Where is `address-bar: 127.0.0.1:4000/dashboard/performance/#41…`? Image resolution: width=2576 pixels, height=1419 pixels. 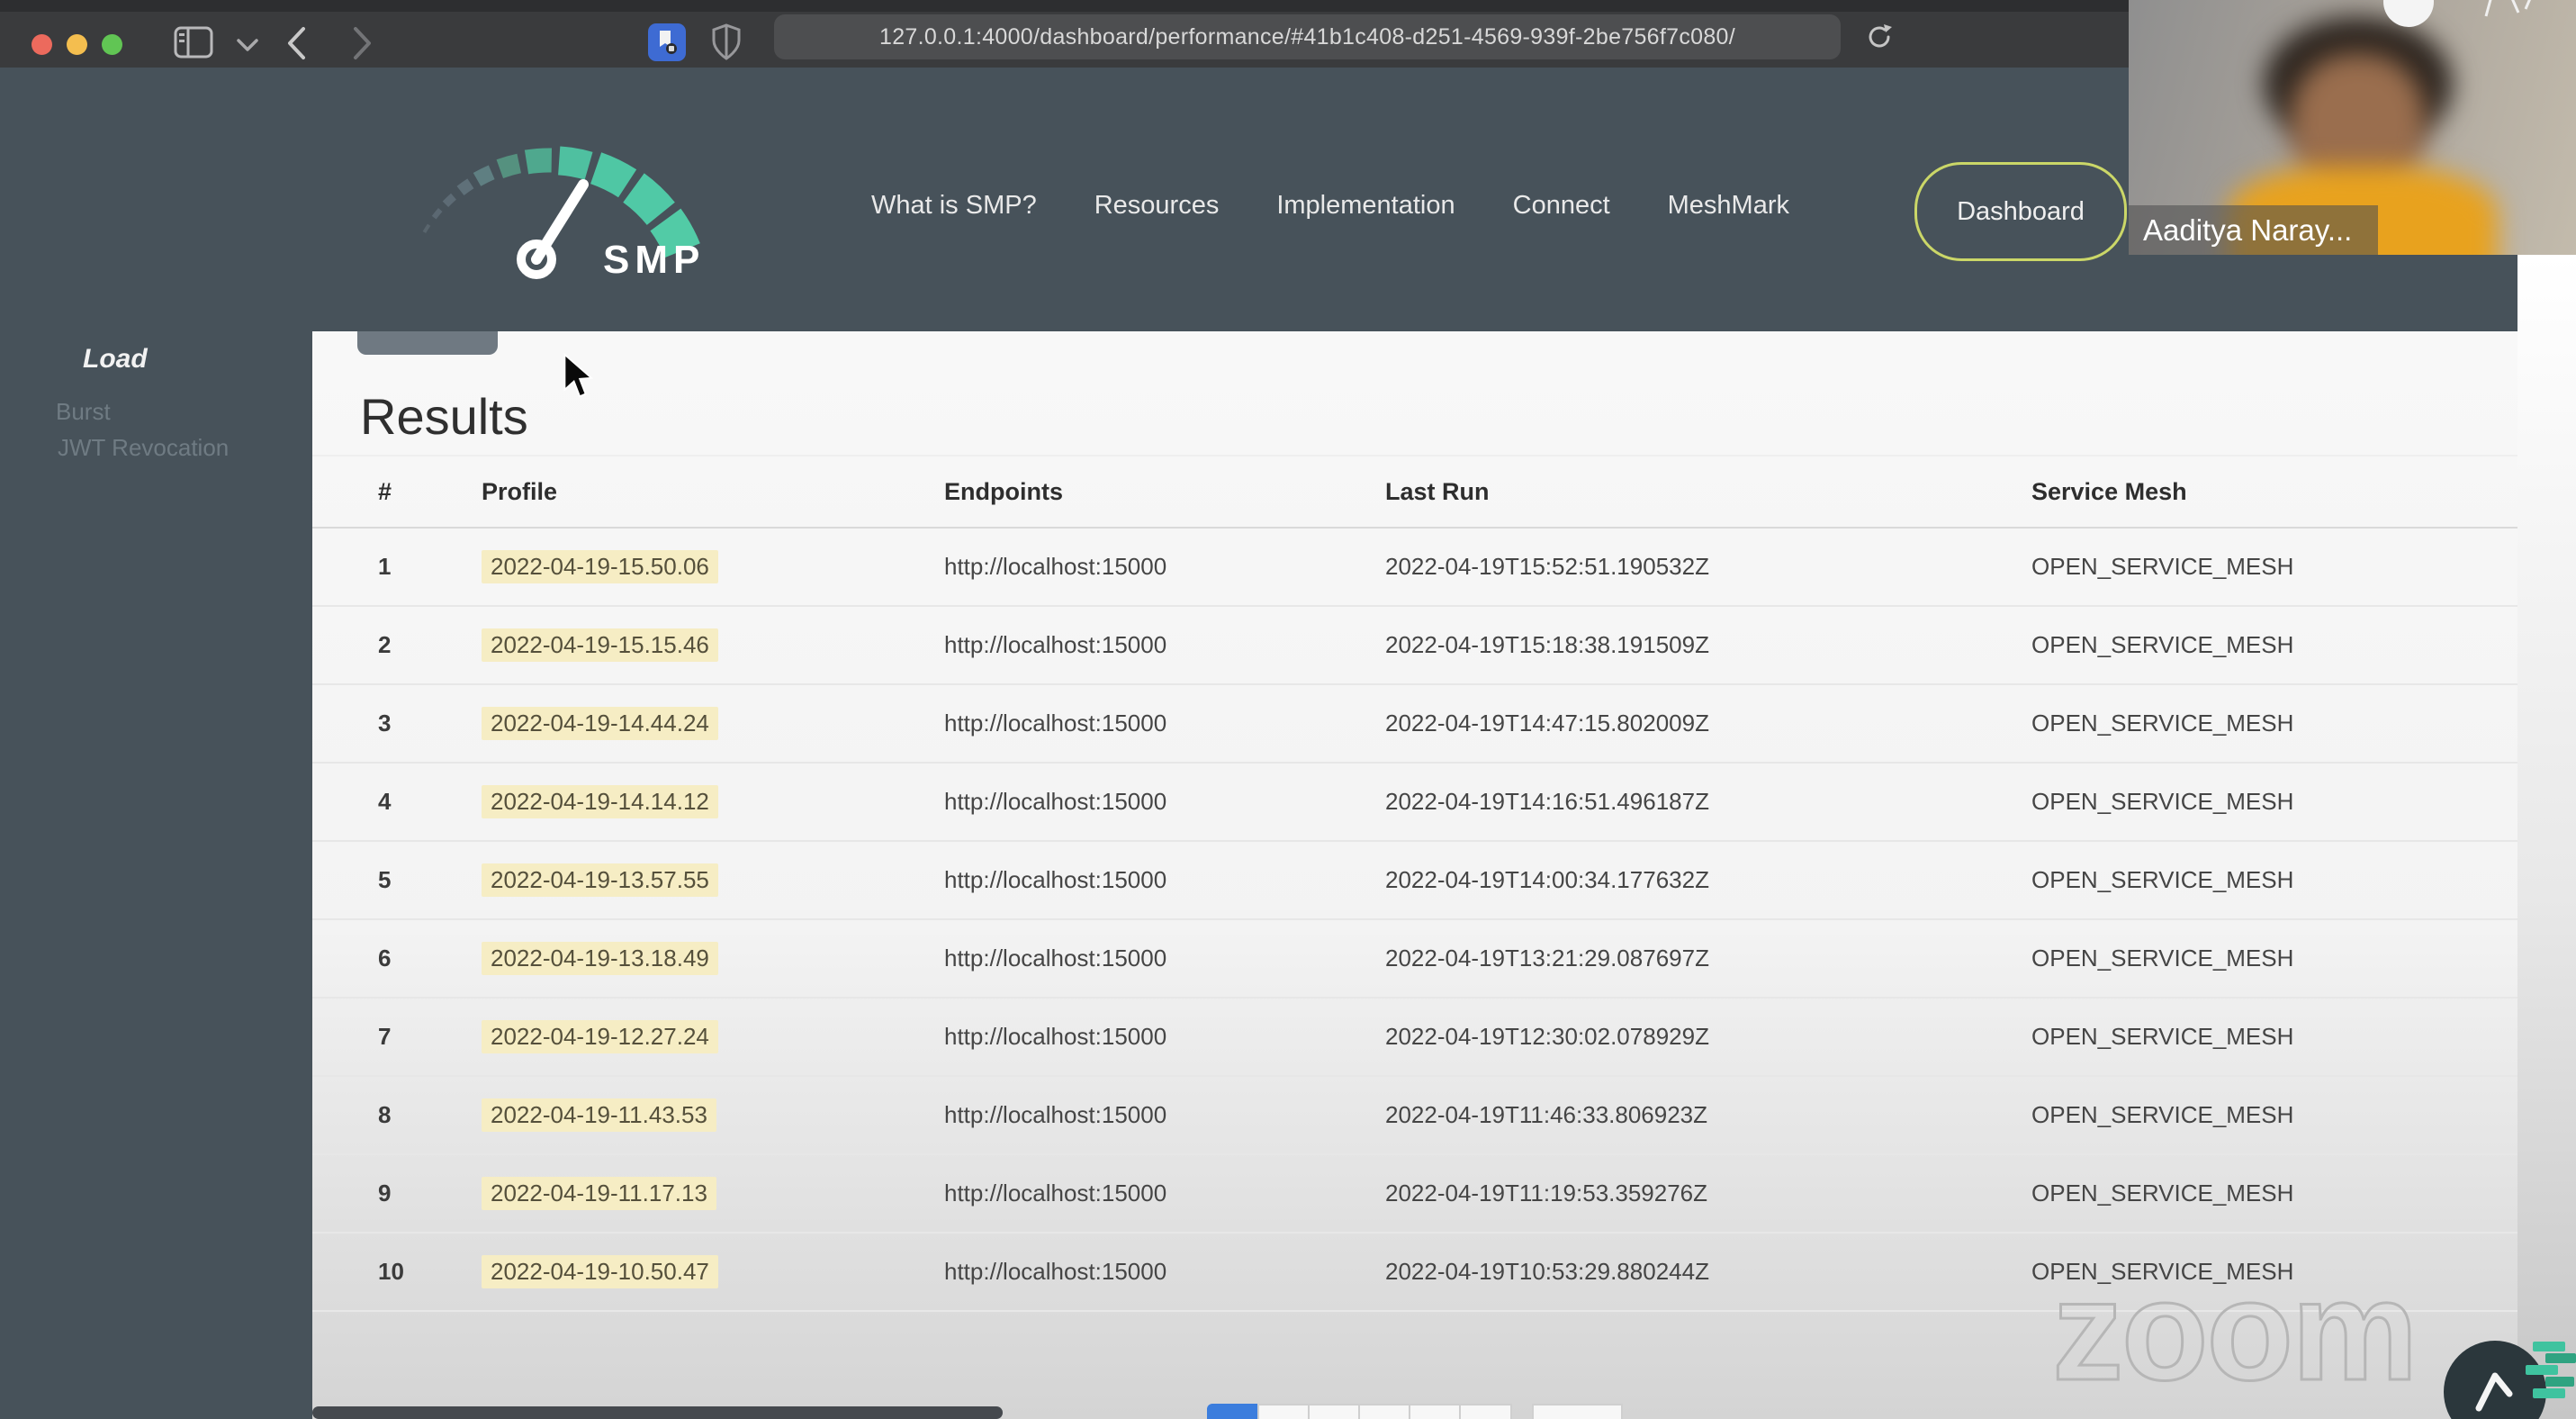
address-bar: 127.0.0.1:4000/dashboard/performance/#41… is located at coordinates (1333, 36).